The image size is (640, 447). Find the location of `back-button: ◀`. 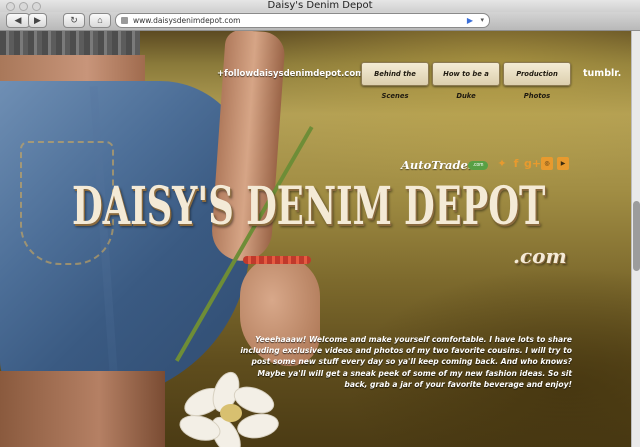

back-button: ◀ is located at coordinates (18, 20).